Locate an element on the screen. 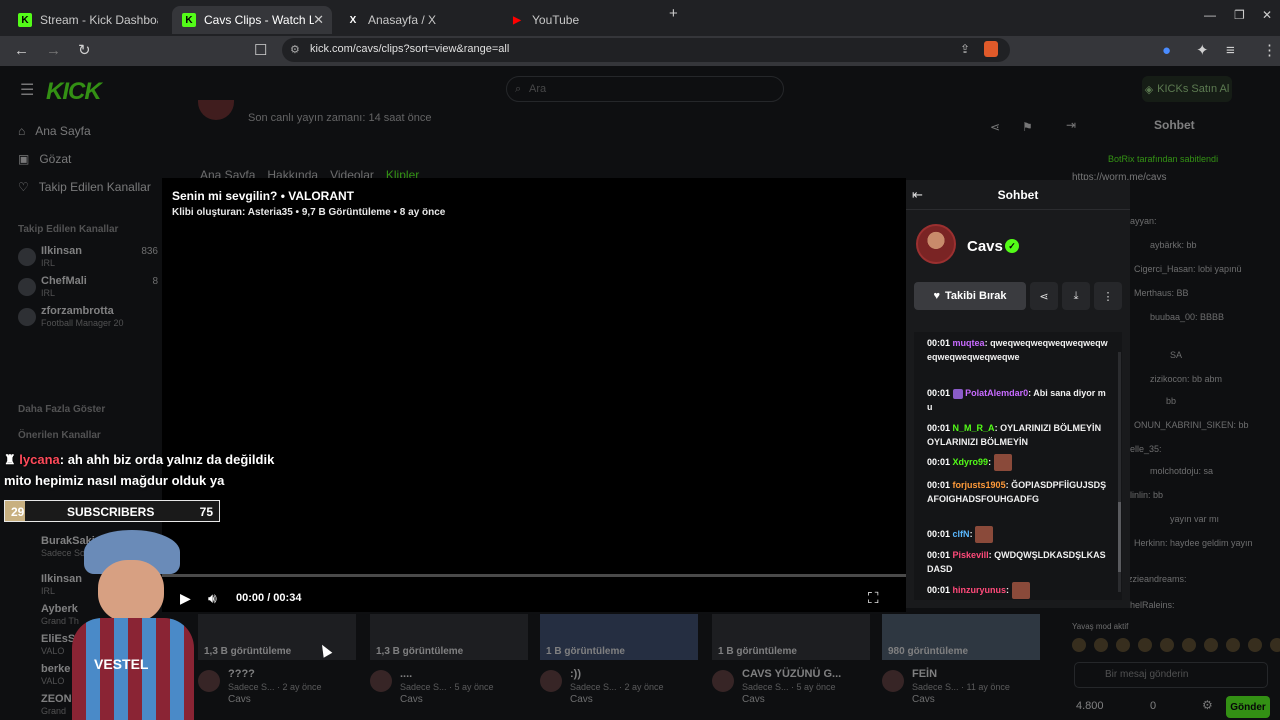  emote-bar is located at coordinates (1176, 645).